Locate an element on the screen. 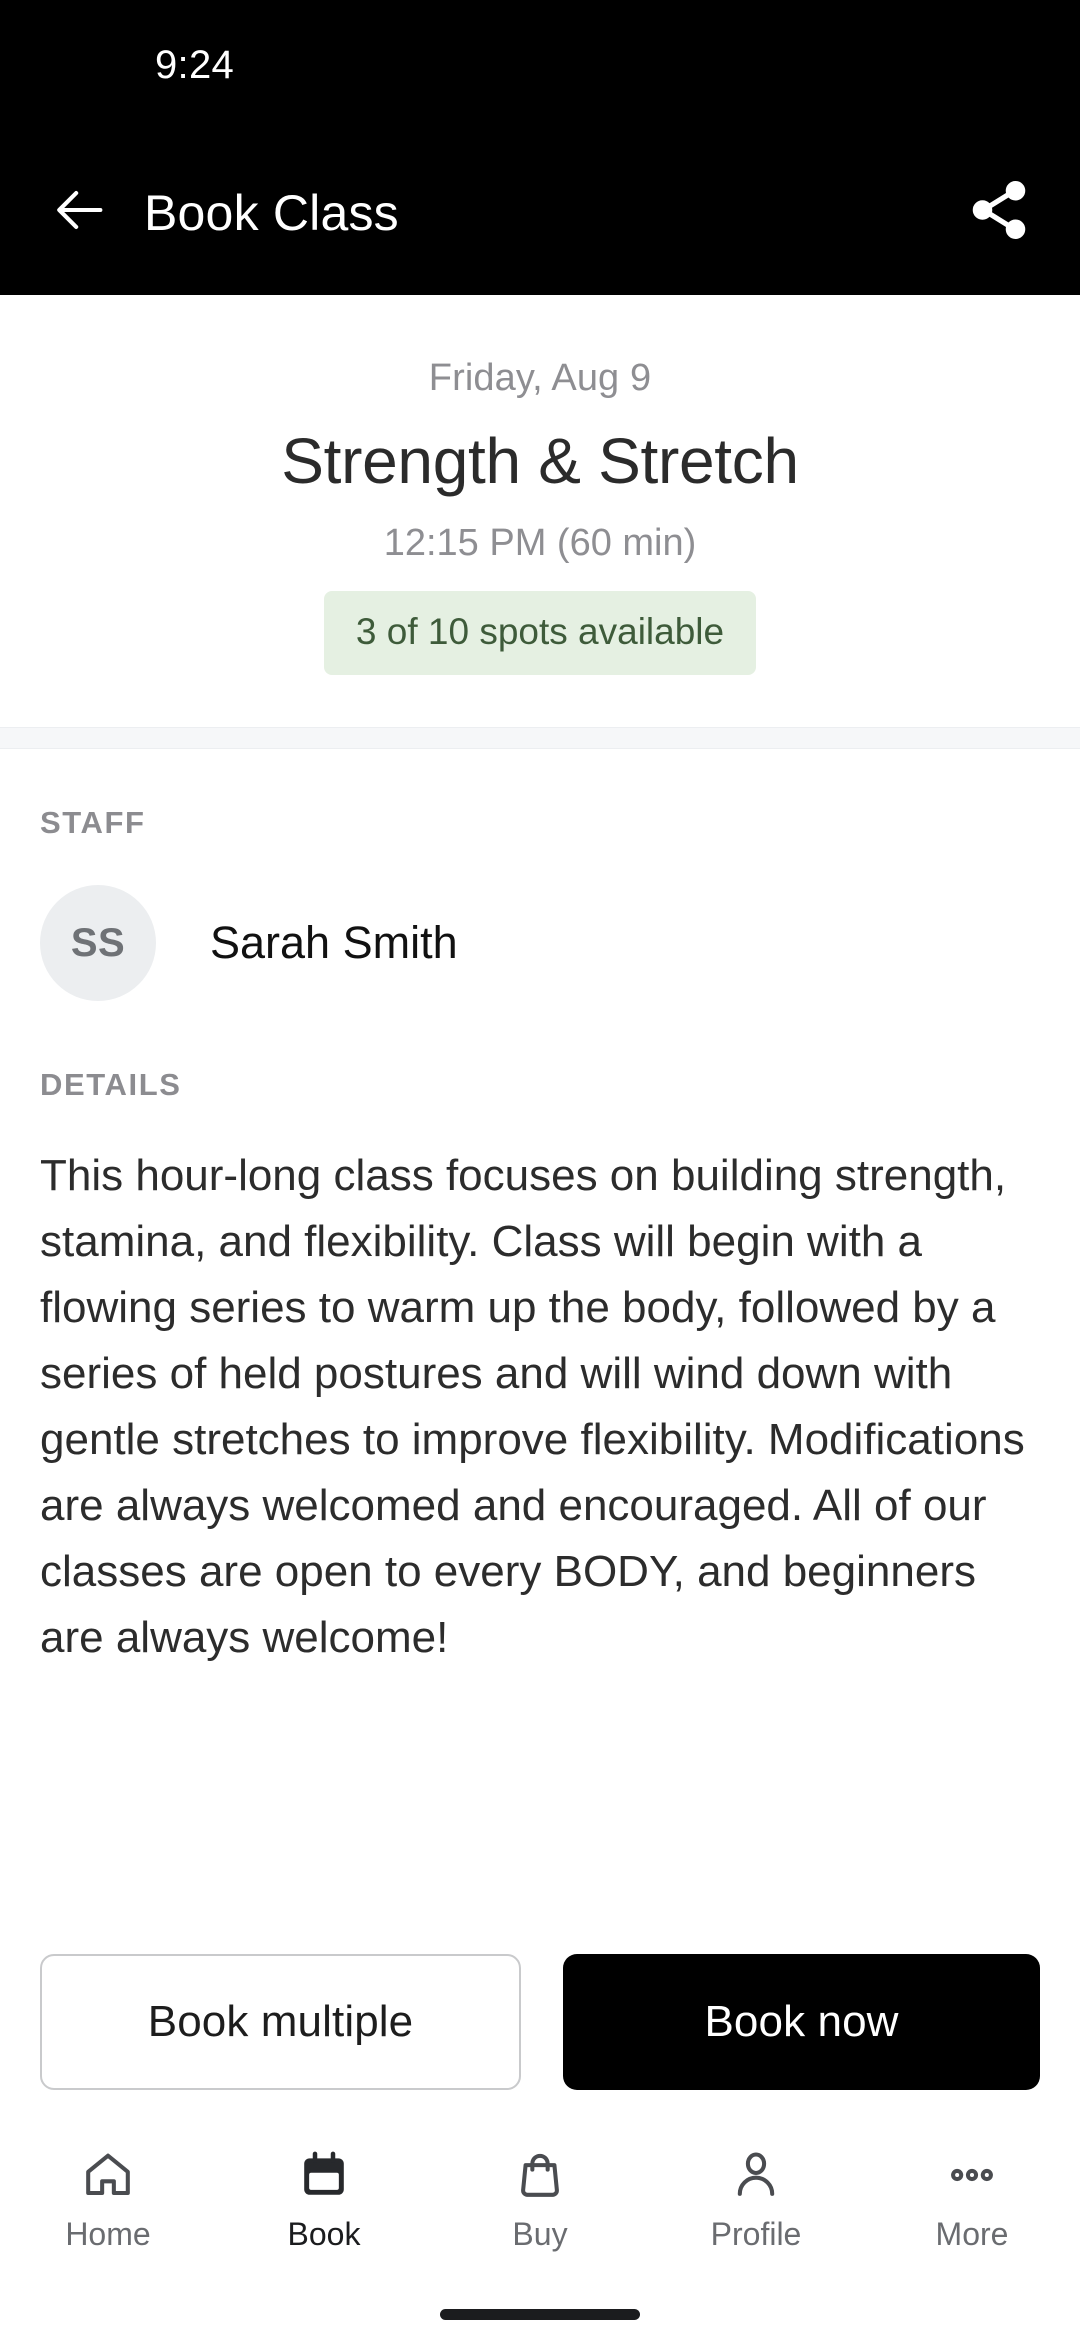 The image size is (1080, 2340). nav-label-book: Book is located at coordinates (324, 2234).